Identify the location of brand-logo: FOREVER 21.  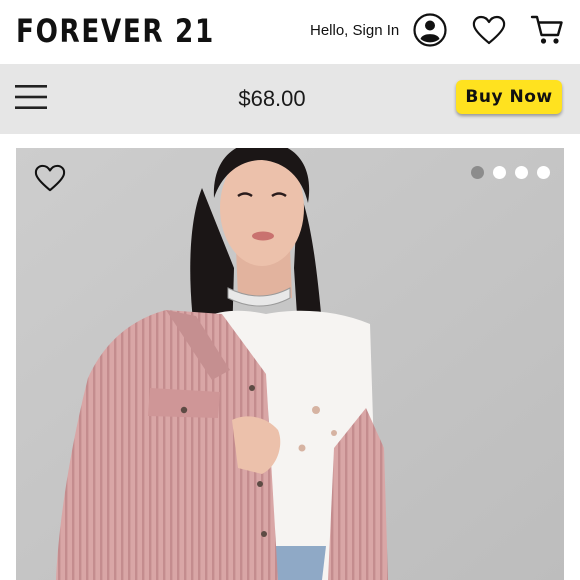
(115, 31).